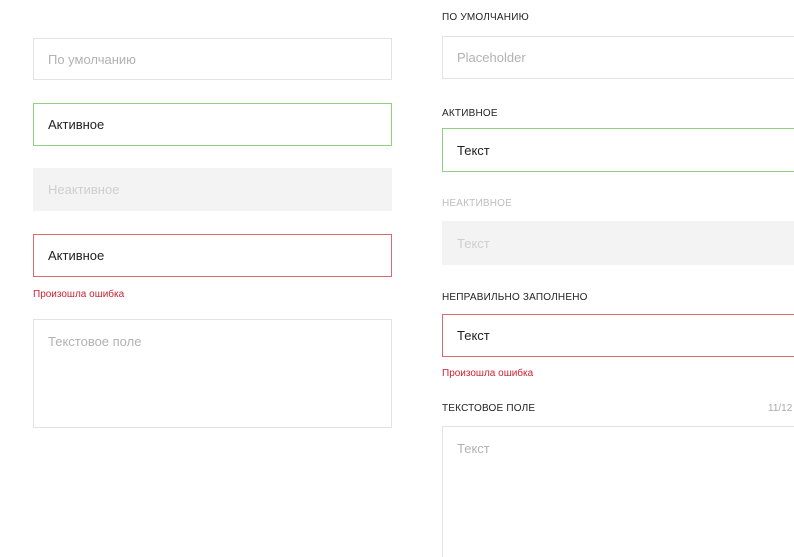  I want to click on disabled-field-label: НЕАКТИВНОЕ, so click(477, 203).